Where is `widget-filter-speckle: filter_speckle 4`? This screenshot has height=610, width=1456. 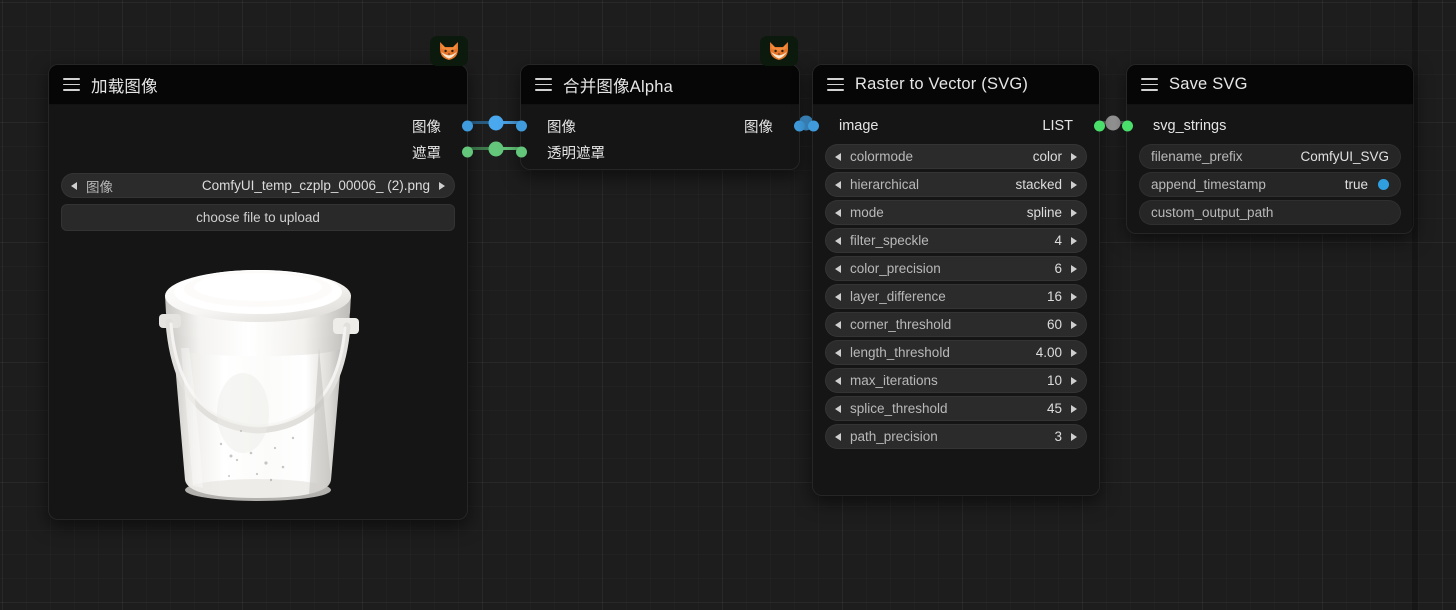
widget-filter-speckle: filter_speckle 4 is located at coordinates (956, 240).